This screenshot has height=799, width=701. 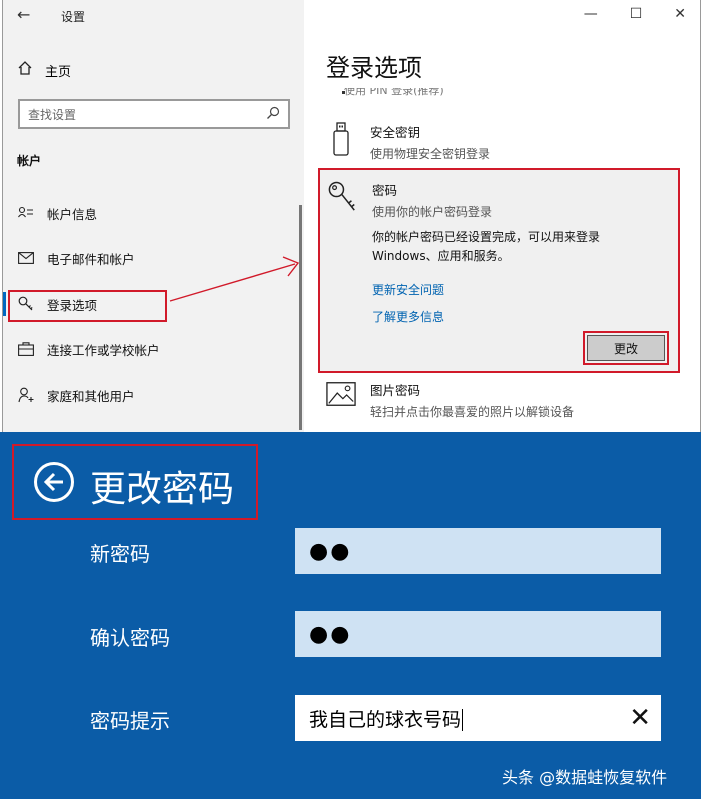 What do you see at coordinates (91, 259) in the screenshot?
I see `sidebar-item-label: 电子邮件和帐户` at bounding box center [91, 259].